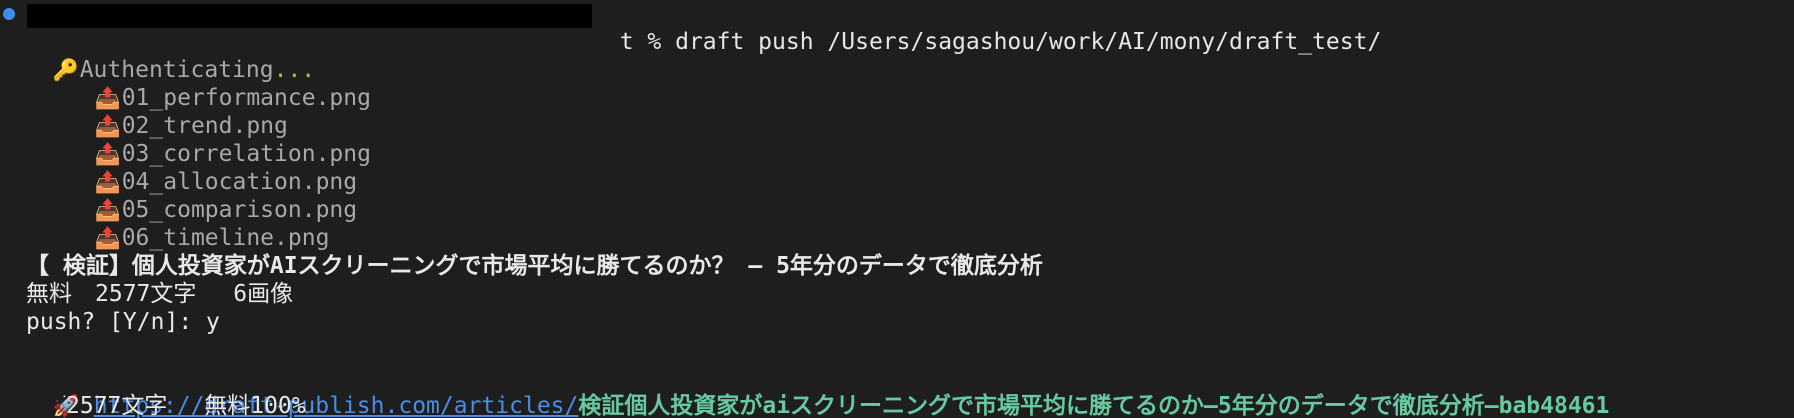 The width and height of the screenshot is (1794, 418). What do you see at coordinates (647, 42) in the screenshot?
I see `prompt-tail: t %` at bounding box center [647, 42].